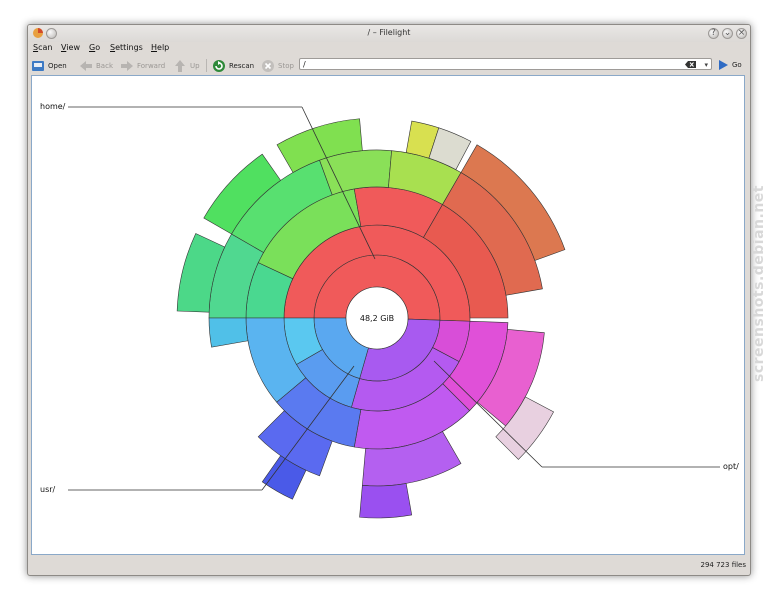 Image resolution: width=776 pixels, height=600 pixels. I want to click on rescan-button: Rescan, so click(233, 65).